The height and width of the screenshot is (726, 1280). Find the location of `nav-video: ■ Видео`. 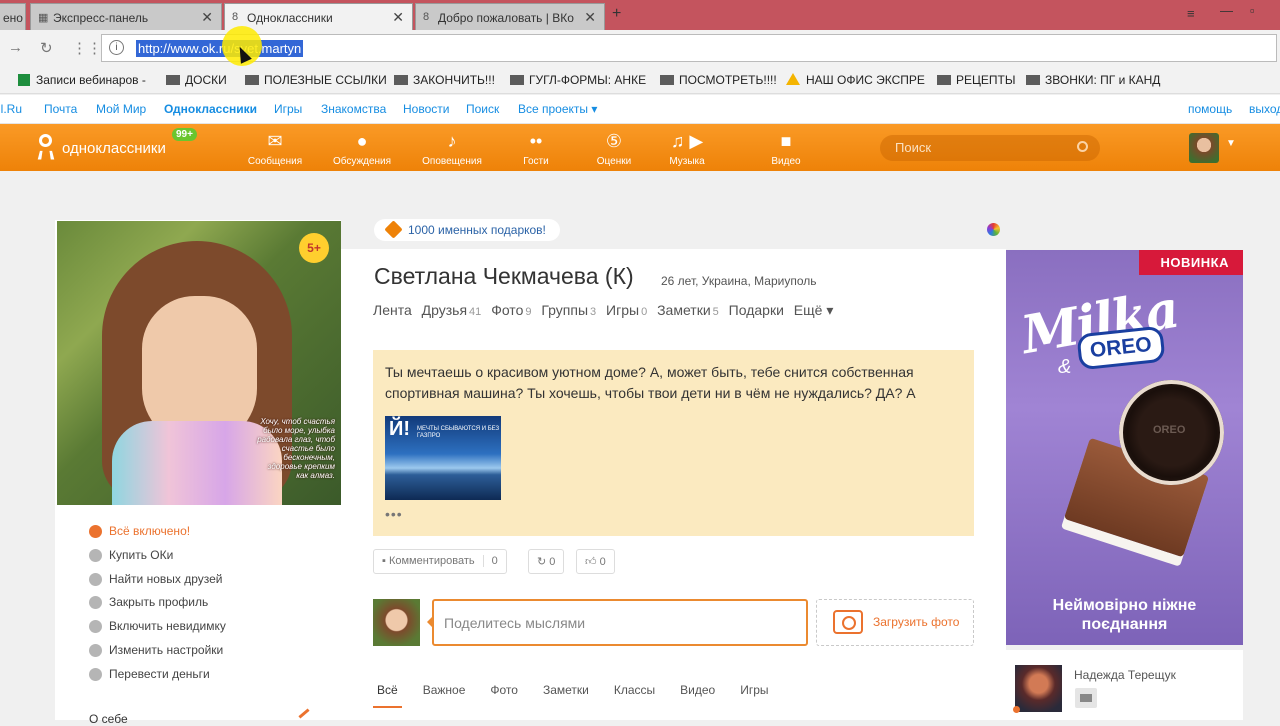

nav-video: ■ Видео is located at coordinates (786, 148).